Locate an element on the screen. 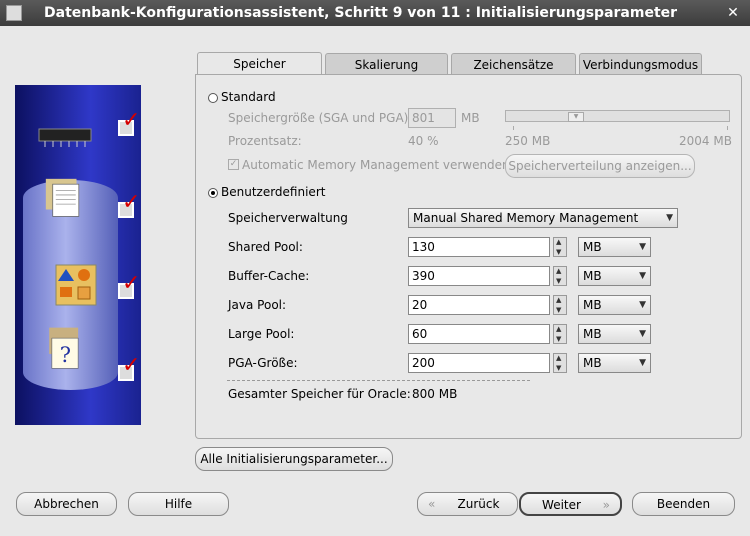  tab-skalierung: Skalierung is located at coordinates (386, 63).